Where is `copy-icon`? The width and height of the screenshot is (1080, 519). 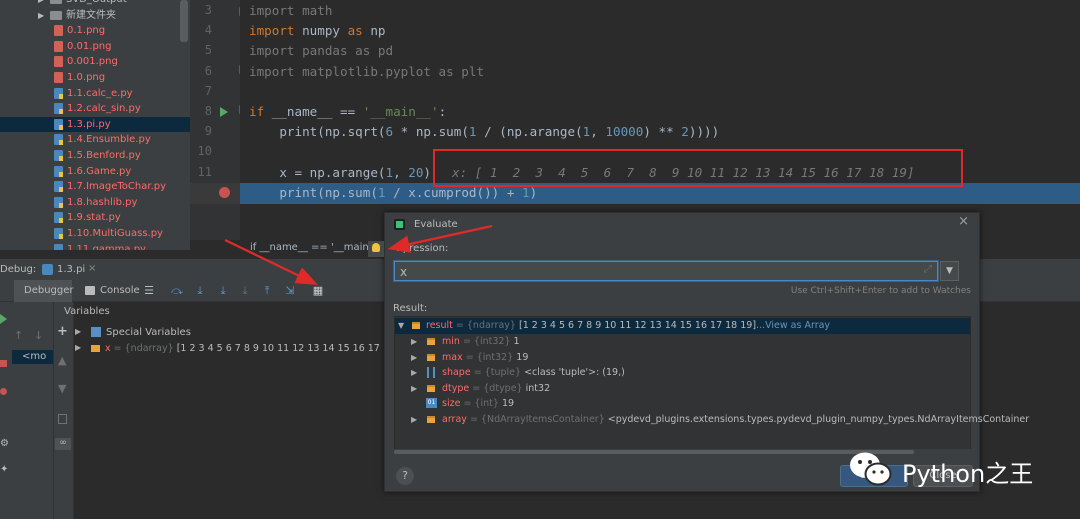
copy-icon is located at coordinates (62, 419).